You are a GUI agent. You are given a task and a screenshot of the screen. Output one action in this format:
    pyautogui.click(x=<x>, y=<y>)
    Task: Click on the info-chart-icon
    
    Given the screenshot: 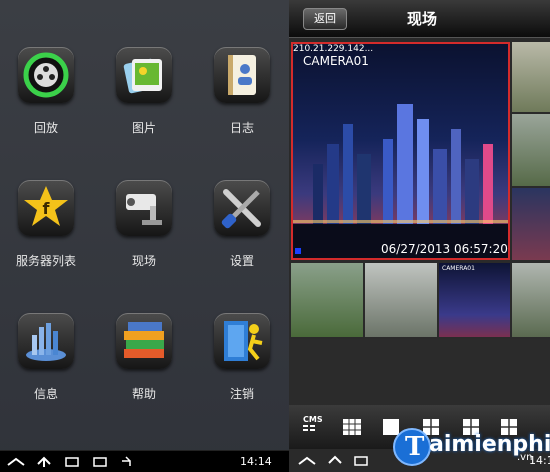 What is the action you would take?
    pyautogui.click(x=46, y=341)
    